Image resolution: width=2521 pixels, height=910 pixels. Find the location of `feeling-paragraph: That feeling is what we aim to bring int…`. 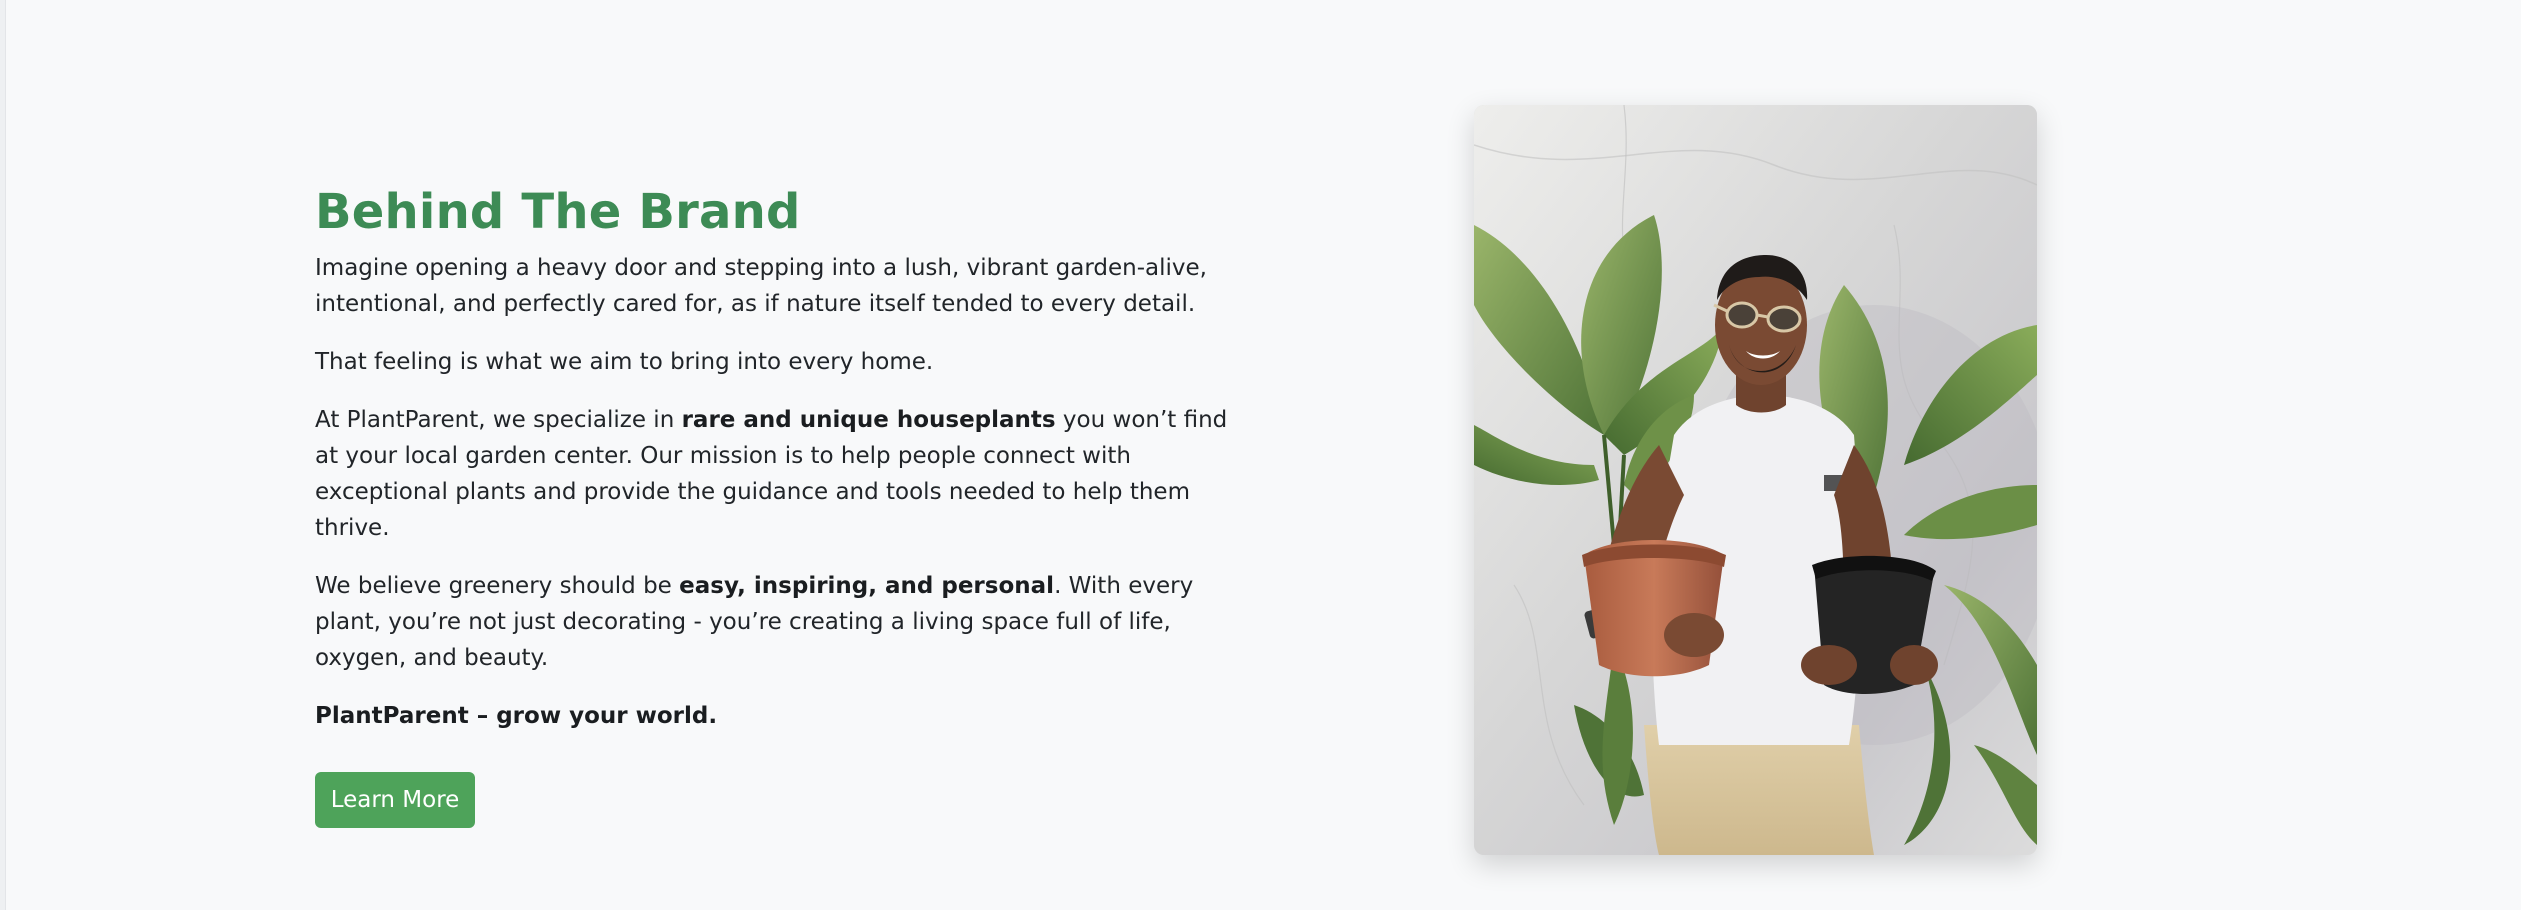

feeling-paragraph: That feeling is what we aim to bring int… is located at coordinates (624, 362).